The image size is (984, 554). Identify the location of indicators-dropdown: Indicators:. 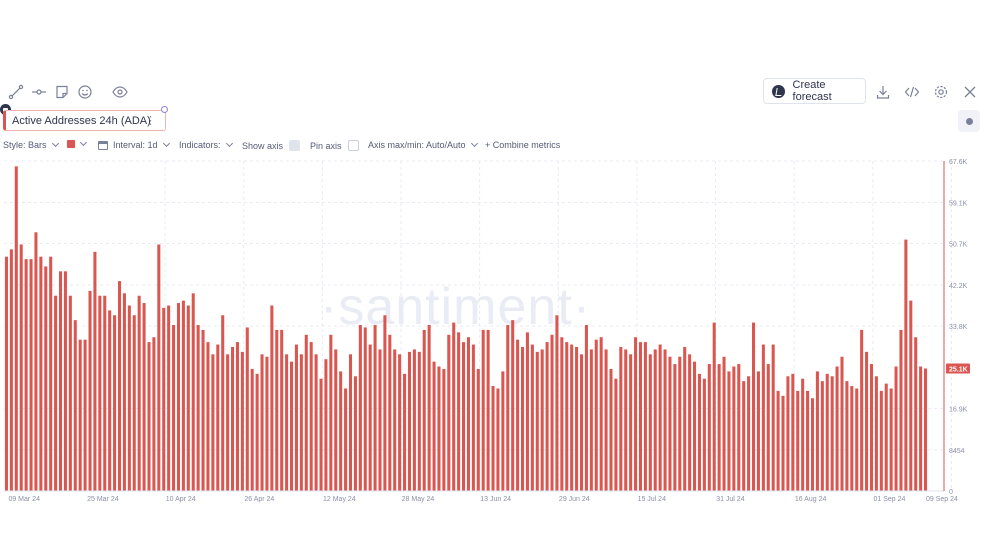
(206, 144).